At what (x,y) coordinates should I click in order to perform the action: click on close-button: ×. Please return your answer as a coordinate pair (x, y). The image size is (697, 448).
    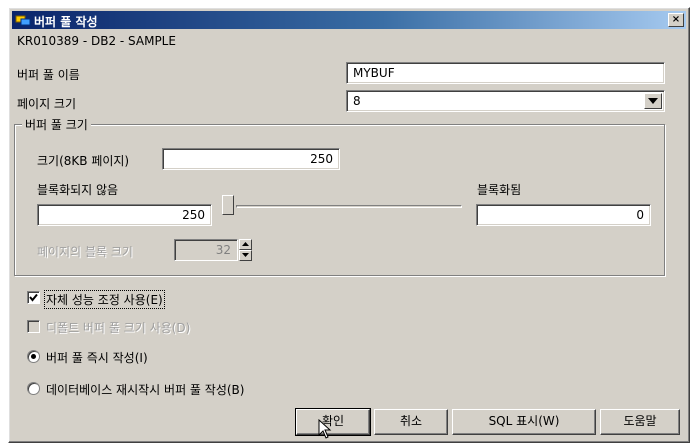
    Looking at the image, I should click on (676, 20).